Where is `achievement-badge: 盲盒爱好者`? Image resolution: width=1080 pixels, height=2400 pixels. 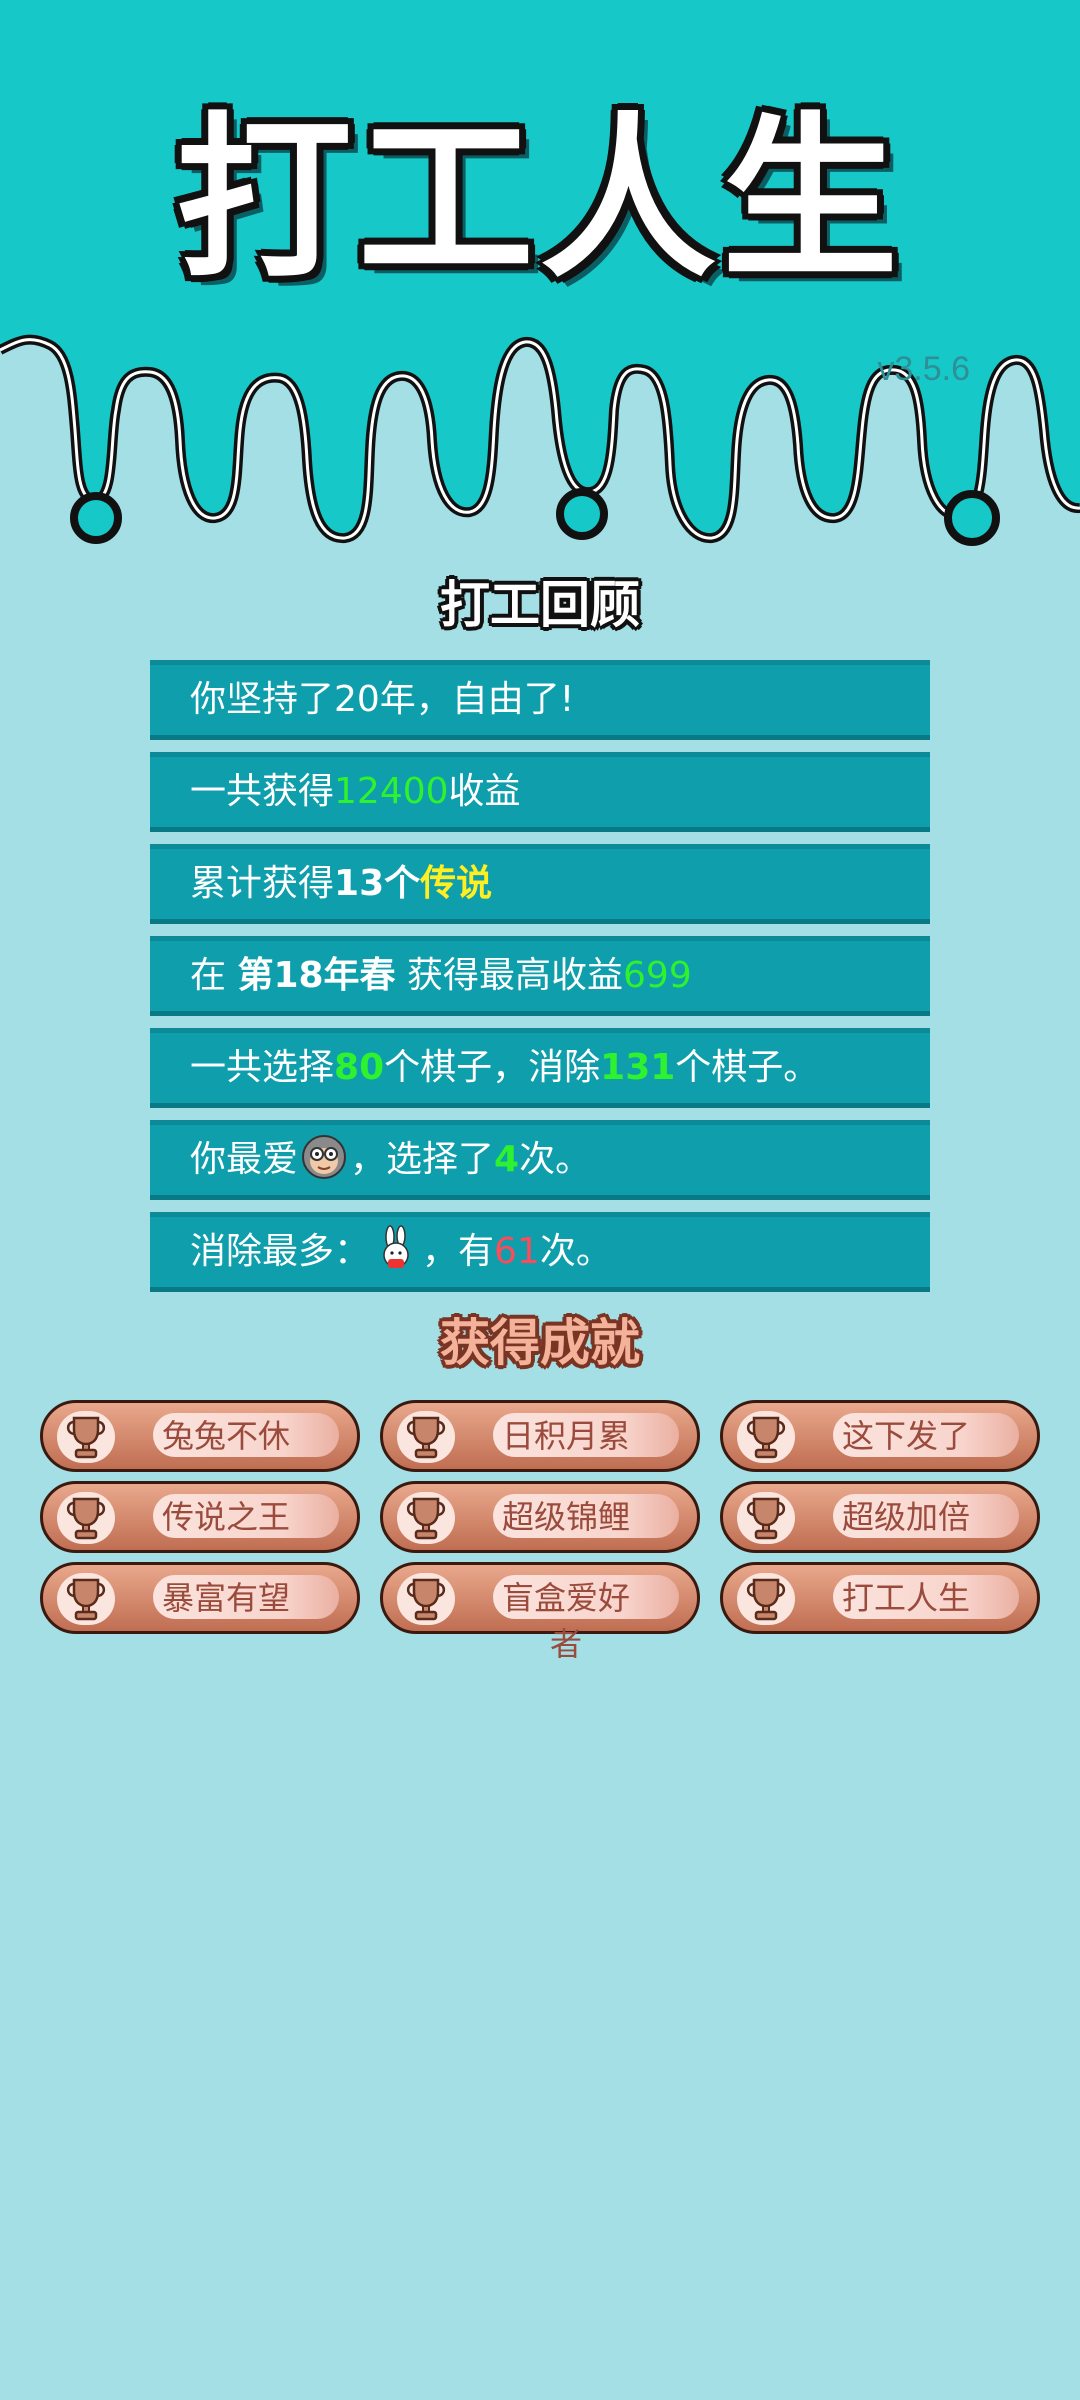
achievement-badge: 盲盒爱好者 is located at coordinates (540, 1612).